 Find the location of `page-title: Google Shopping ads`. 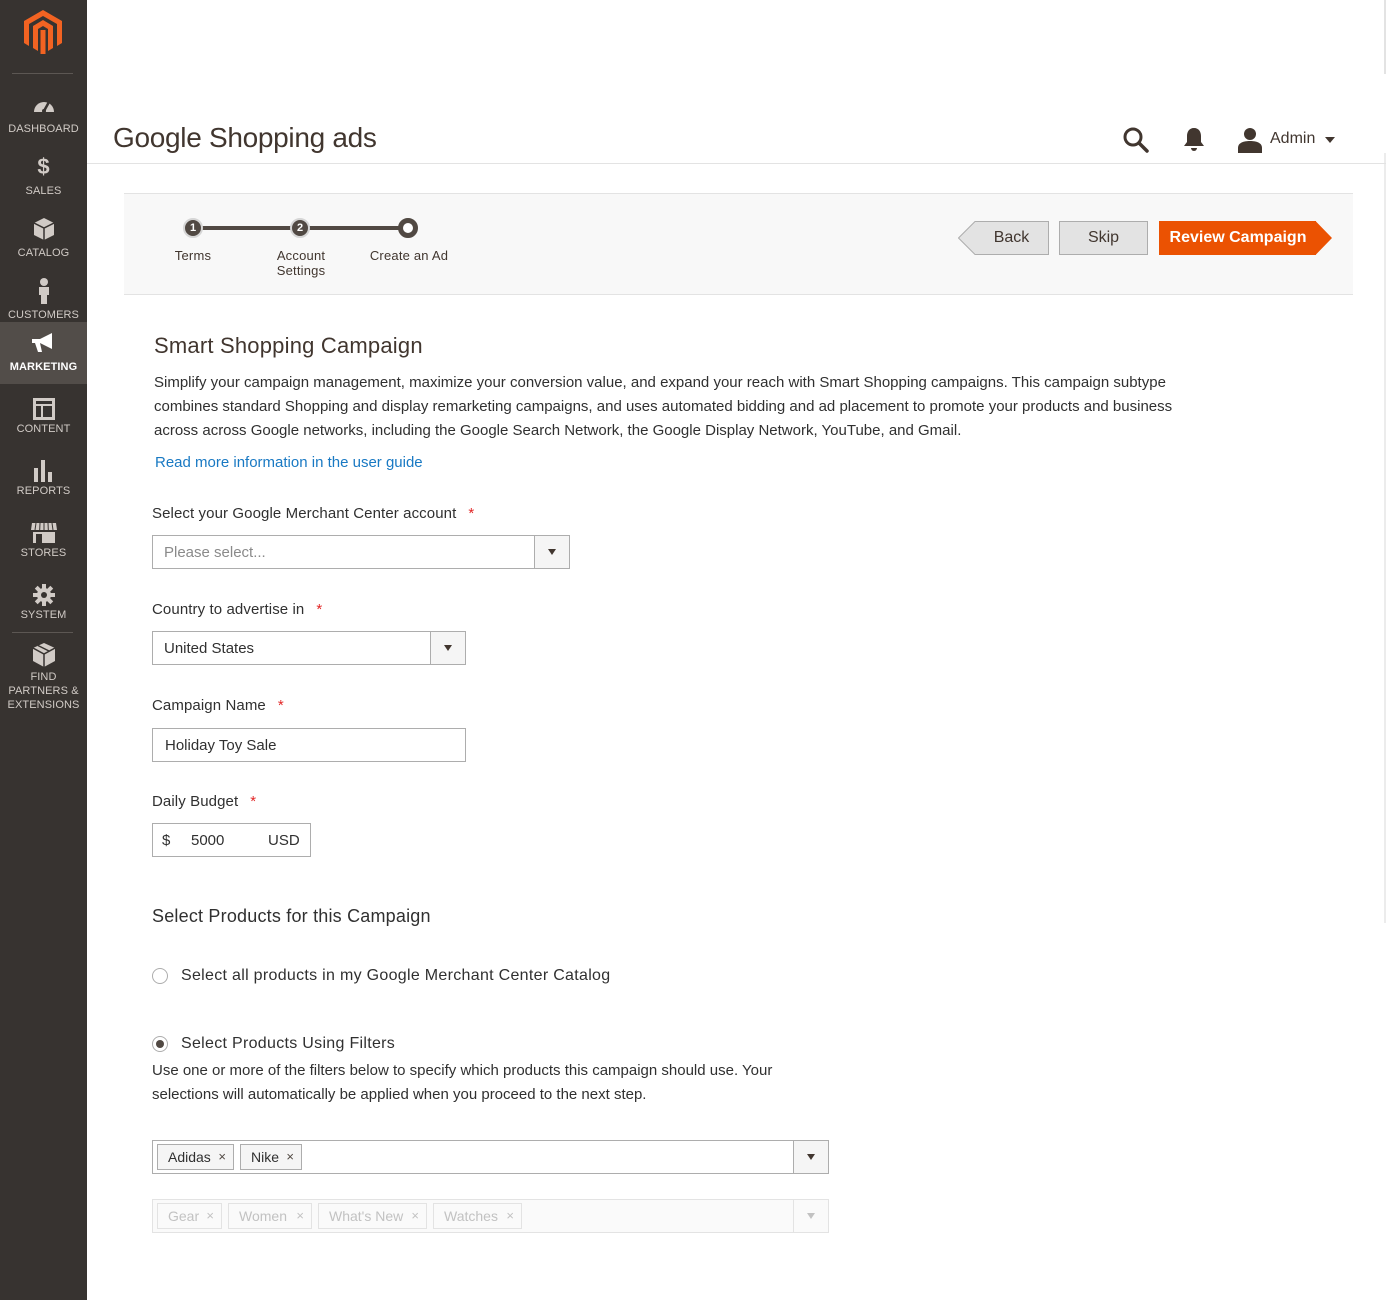

page-title: Google Shopping ads is located at coordinates (245, 137).